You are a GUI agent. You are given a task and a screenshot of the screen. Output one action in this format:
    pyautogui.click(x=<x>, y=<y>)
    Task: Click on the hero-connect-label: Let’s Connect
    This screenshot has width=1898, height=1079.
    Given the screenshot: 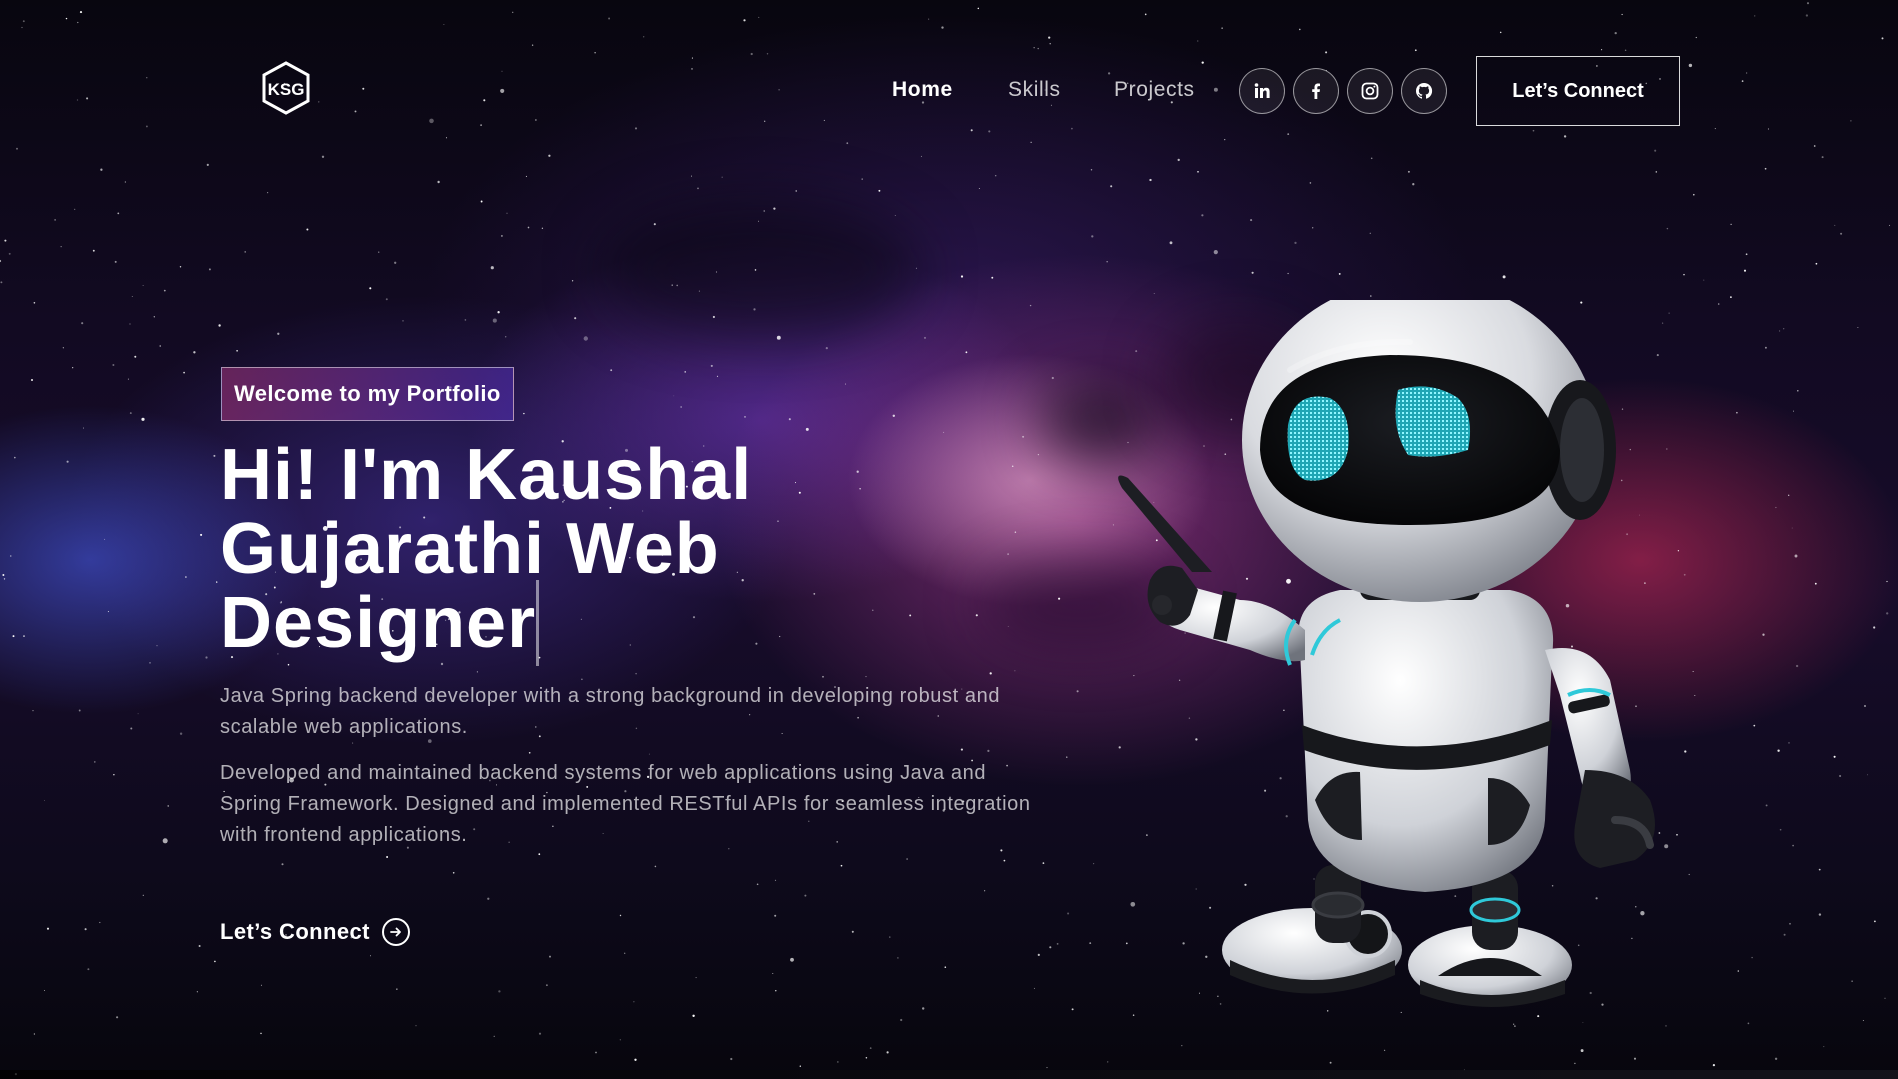 What is the action you would take?
    pyautogui.click(x=295, y=931)
    